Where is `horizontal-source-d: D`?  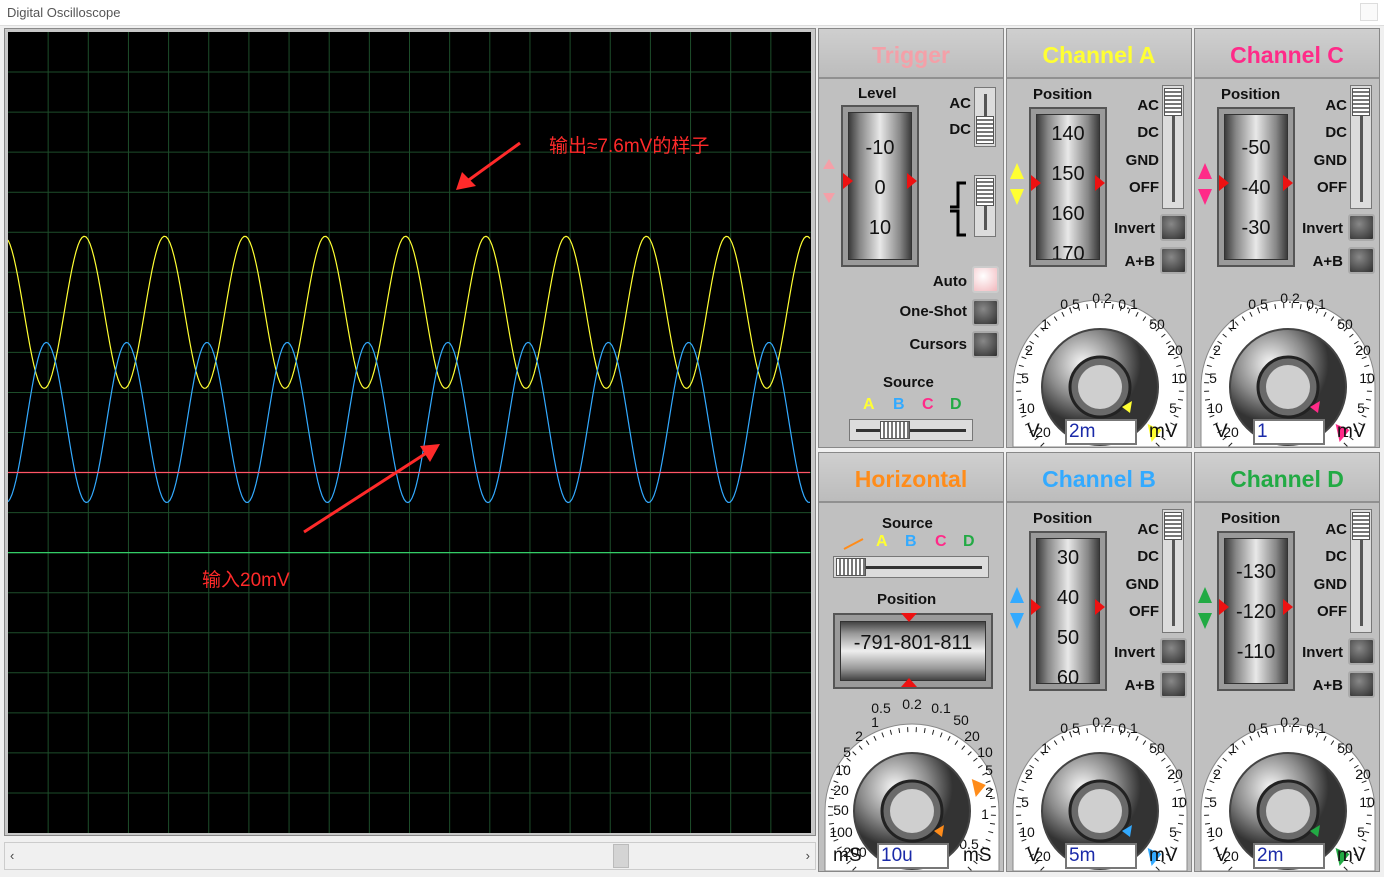 horizontal-source-d: D is located at coordinates (969, 542).